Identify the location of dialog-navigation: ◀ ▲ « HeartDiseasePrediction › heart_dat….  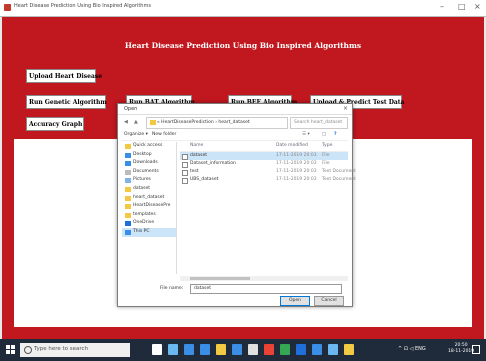
(235, 123).